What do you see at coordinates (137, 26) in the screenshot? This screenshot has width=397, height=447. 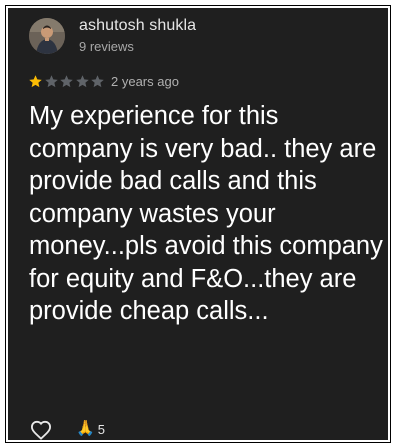 I see `author-name: ashutosh shukla` at bounding box center [137, 26].